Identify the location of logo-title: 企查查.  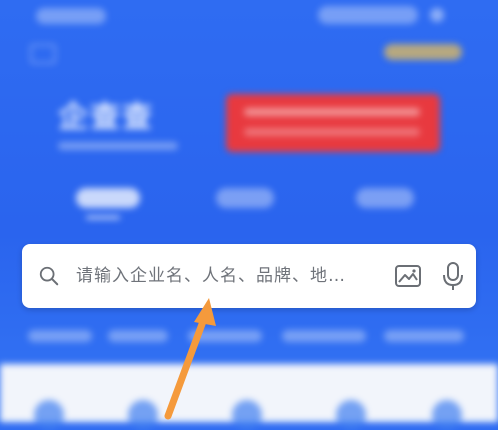
(106, 117).